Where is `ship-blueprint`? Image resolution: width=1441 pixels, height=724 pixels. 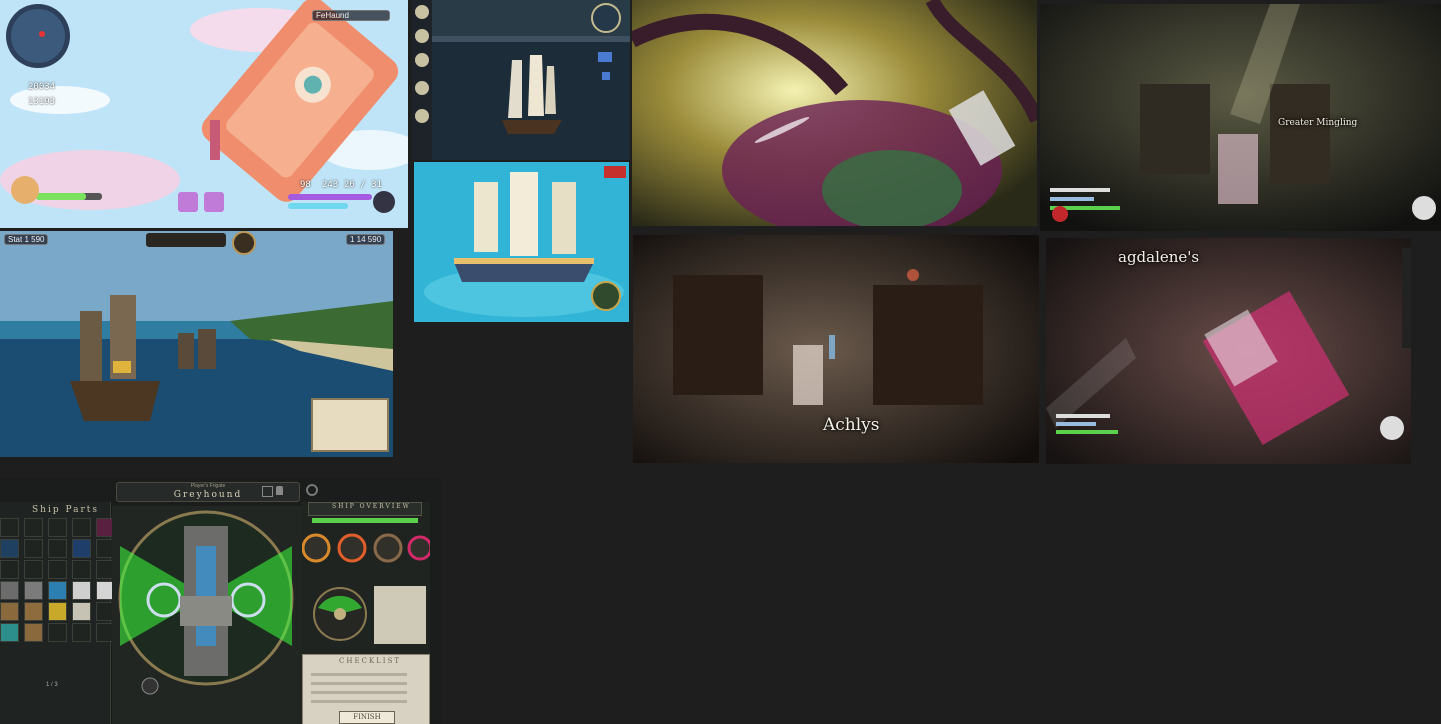
ship-blueprint is located at coordinates (207, 615).